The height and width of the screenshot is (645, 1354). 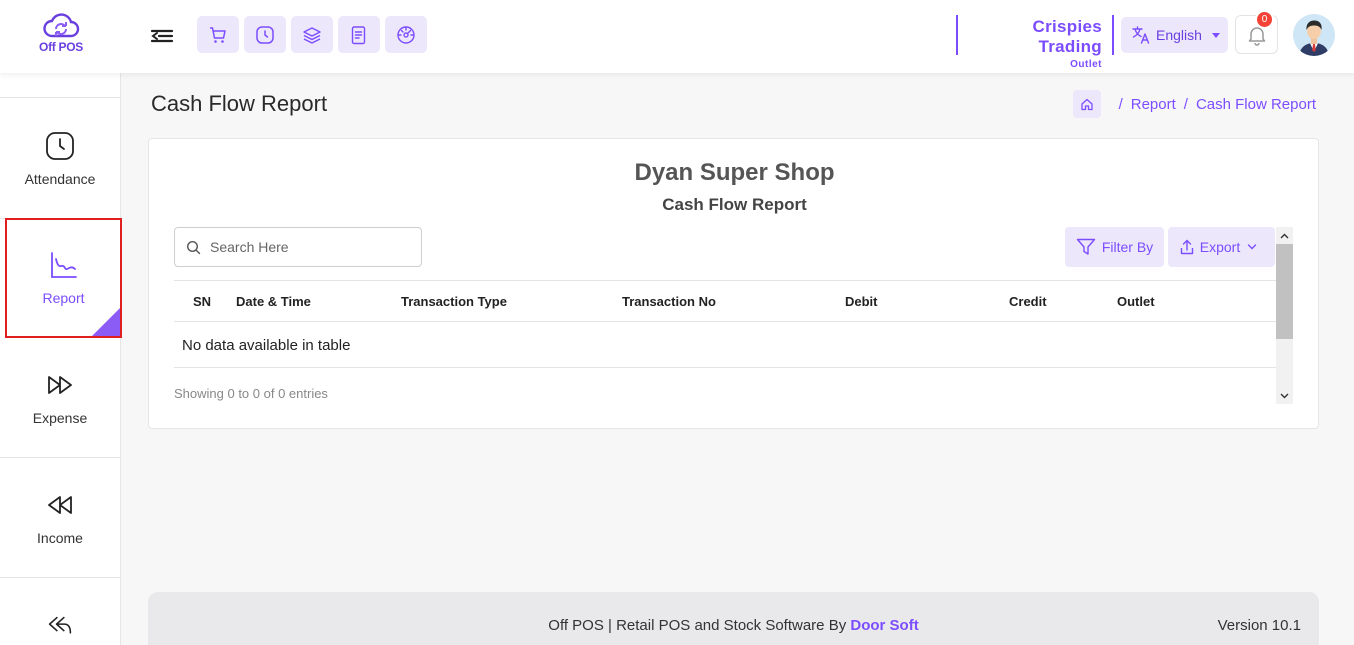 I want to click on scroll-up-arrow, so click(x=1284, y=235).